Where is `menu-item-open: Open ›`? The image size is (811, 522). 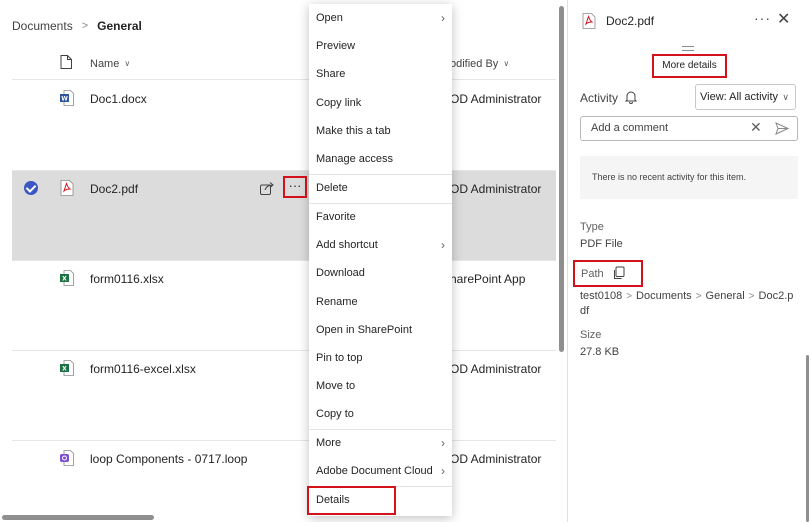
menu-item-open: Open › is located at coordinates (380, 18).